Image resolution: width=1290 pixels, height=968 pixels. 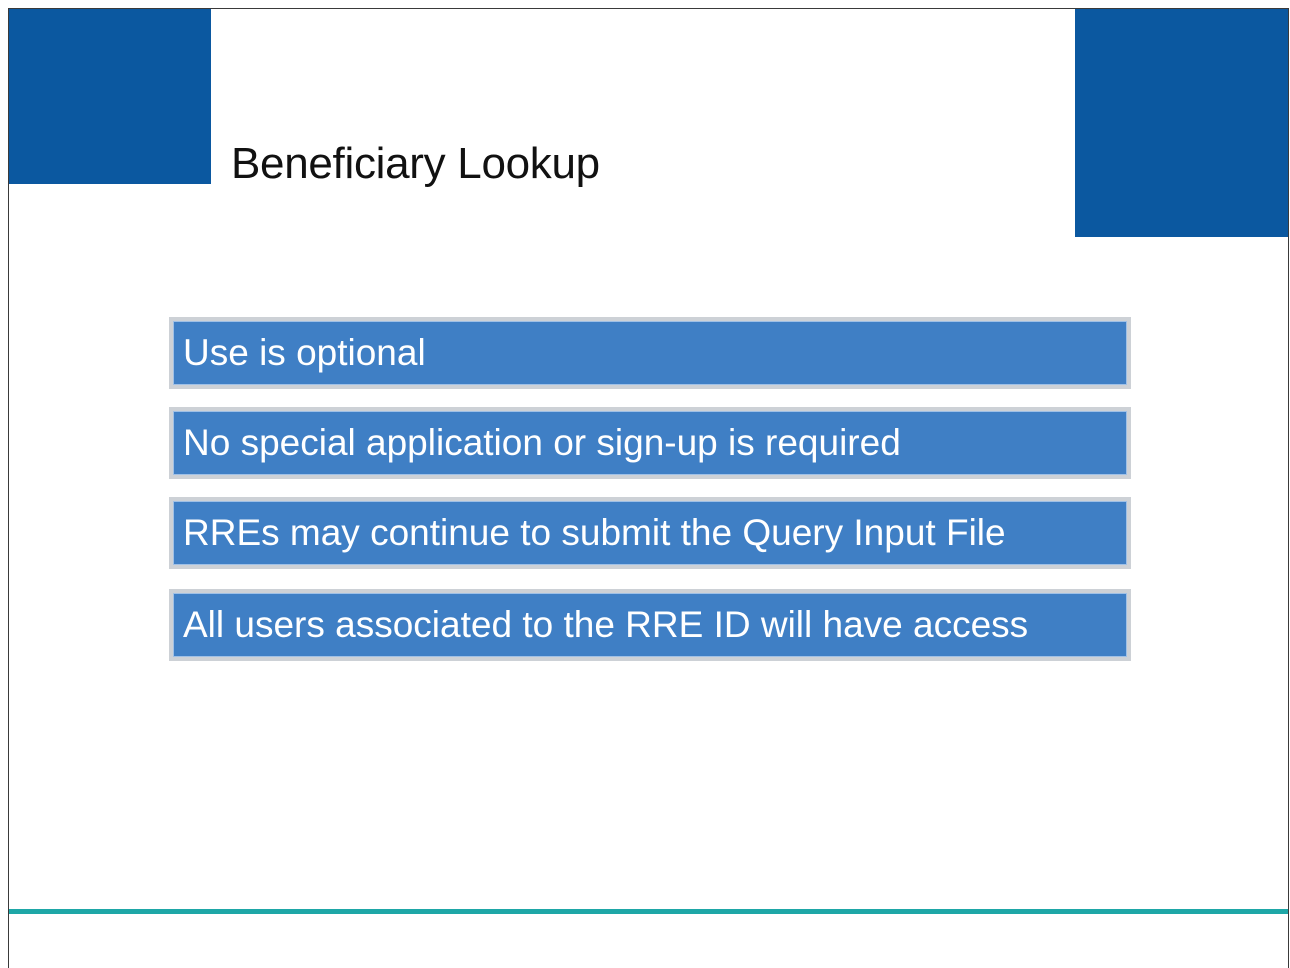 What do you see at coordinates (650, 353) in the screenshot?
I see `bullet-box: Use is optional` at bounding box center [650, 353].